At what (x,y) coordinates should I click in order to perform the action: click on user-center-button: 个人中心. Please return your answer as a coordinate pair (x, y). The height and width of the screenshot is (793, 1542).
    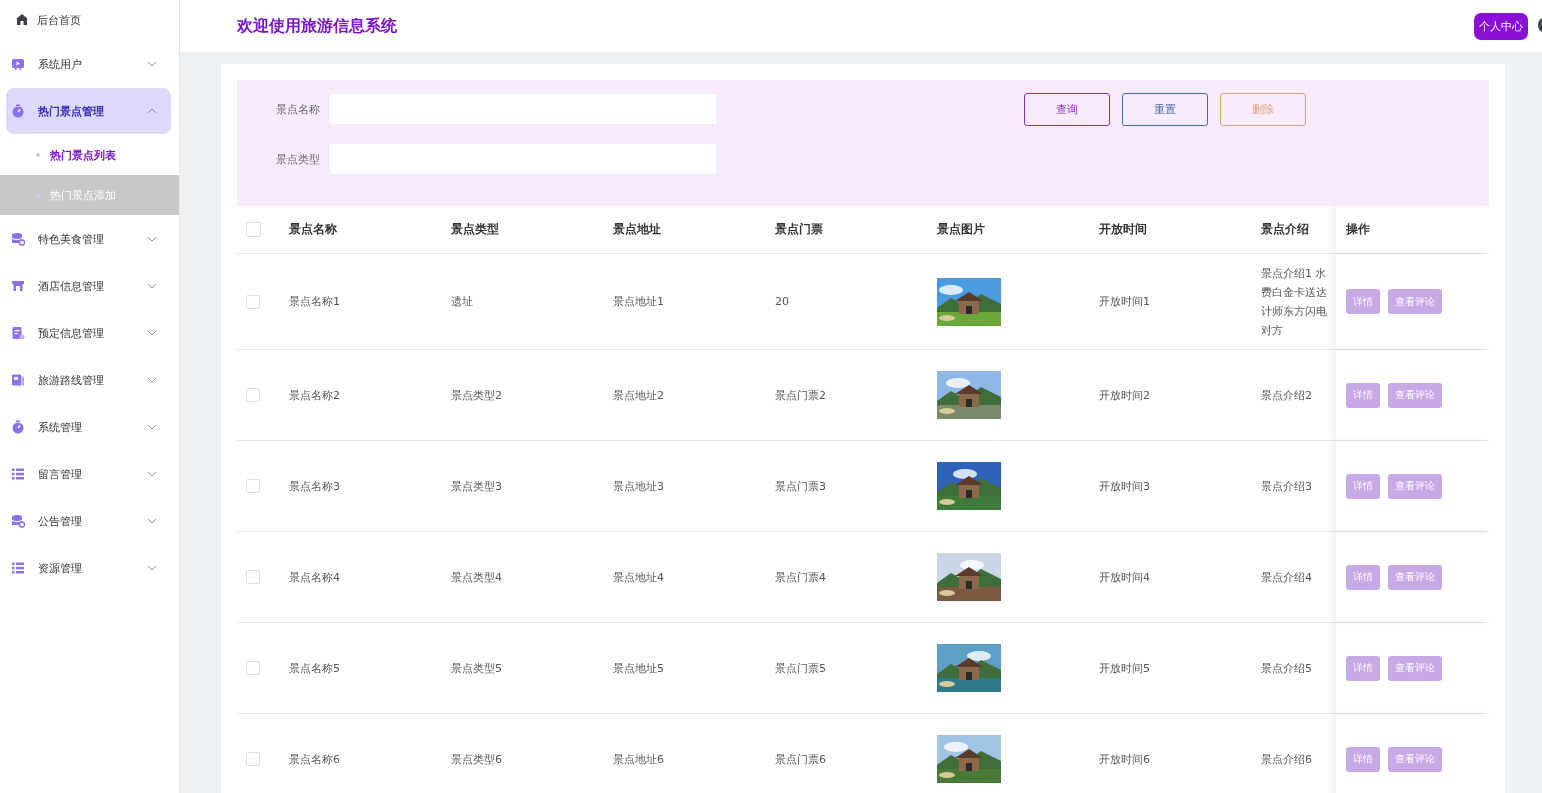
    Looking at the image, I should click on (1501, 26).